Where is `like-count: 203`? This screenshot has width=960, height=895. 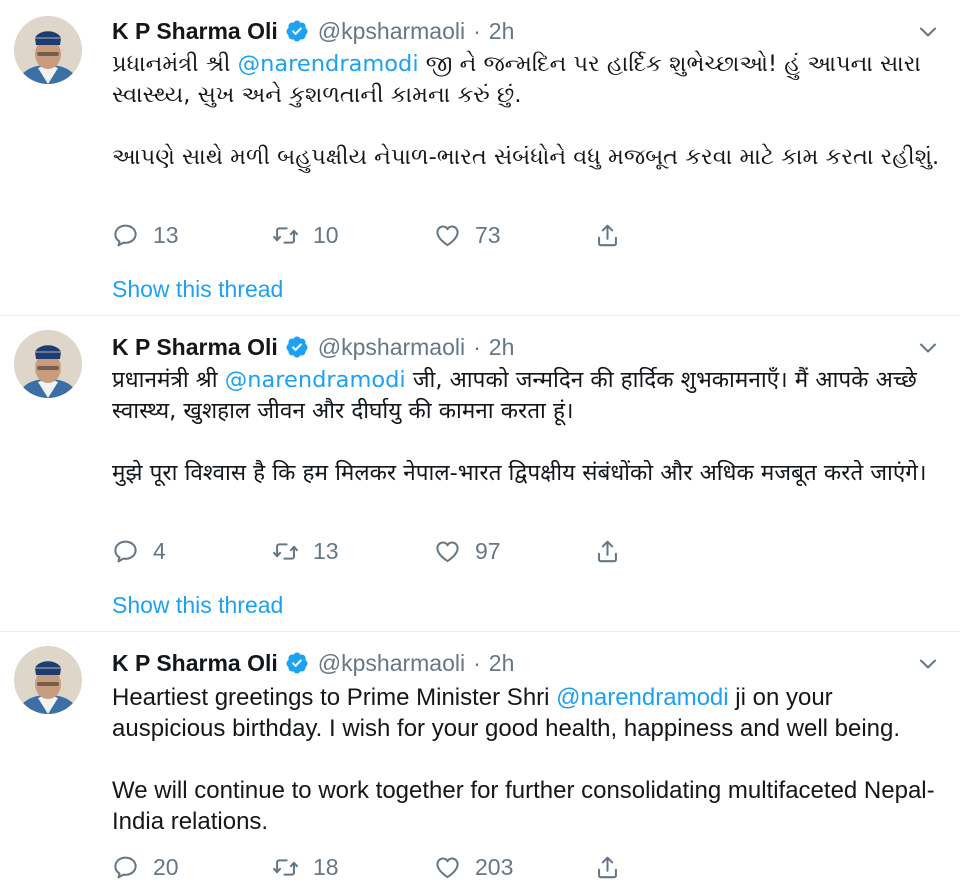 like-count: 203 is located at coordinates (494, 866).